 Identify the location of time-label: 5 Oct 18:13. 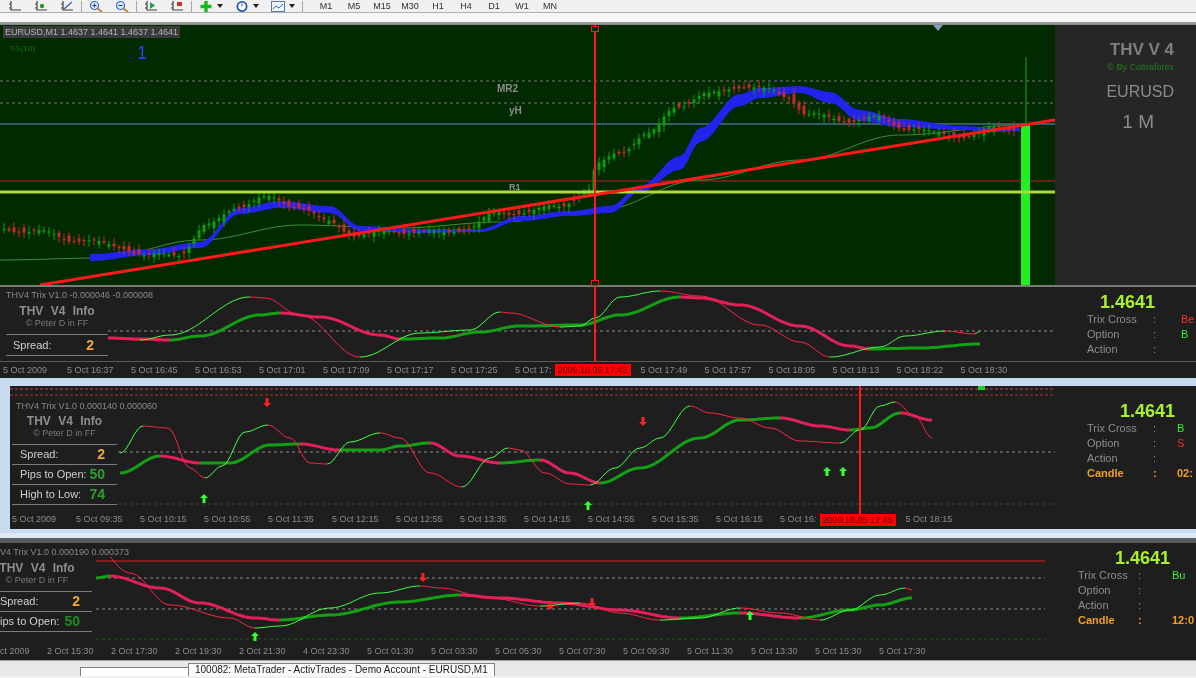
(856, 369).